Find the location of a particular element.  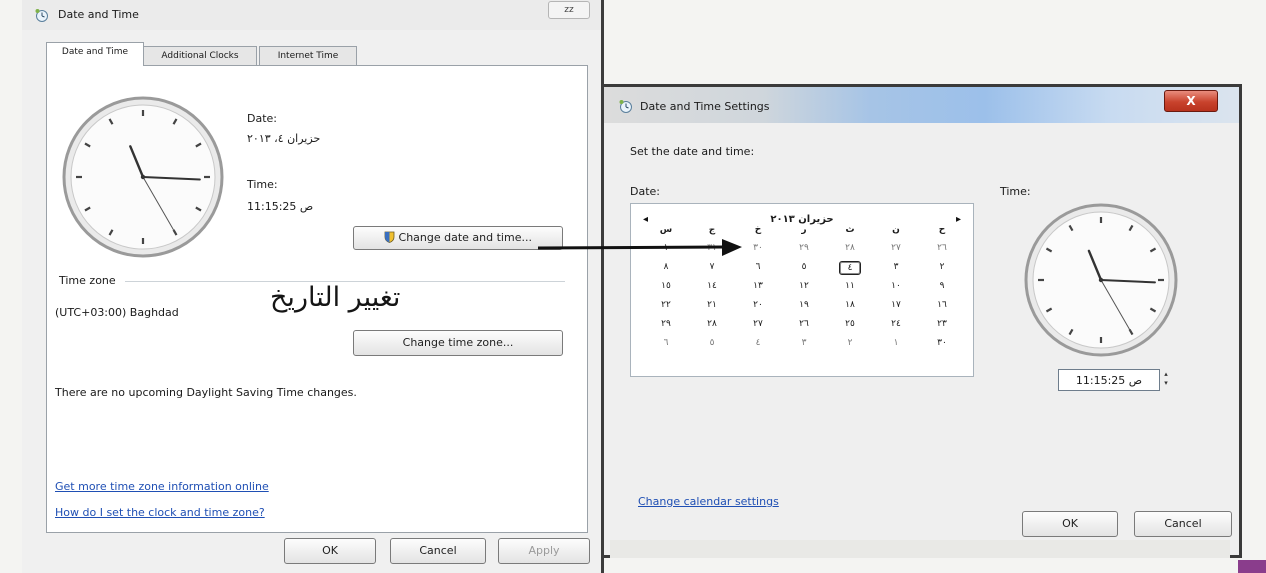

close-button: X is located at coordinates (1191, 101).